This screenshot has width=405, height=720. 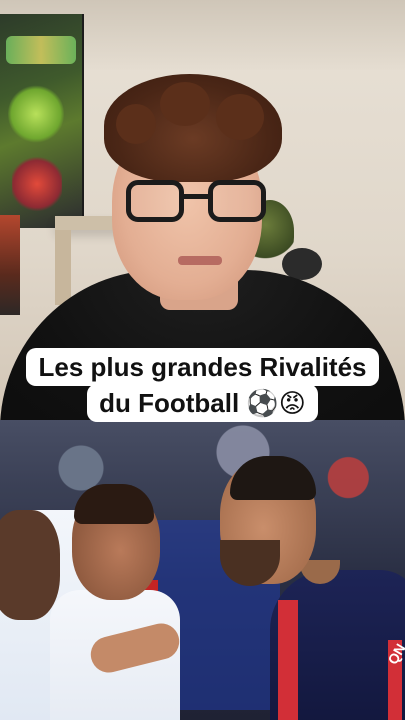 I want to click on glasses-bridge, so click(x=197, y=196).